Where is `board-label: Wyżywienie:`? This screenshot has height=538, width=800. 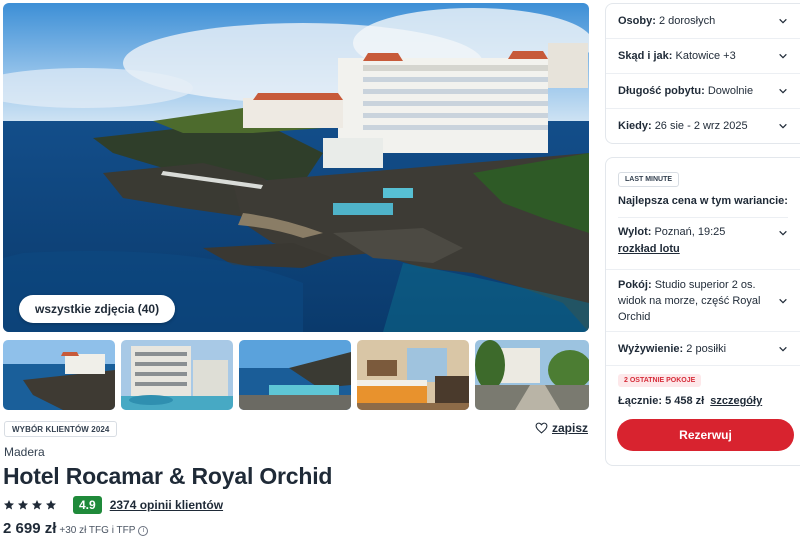
board-label: Wyżywienie: is located at coordinates (651, 348).